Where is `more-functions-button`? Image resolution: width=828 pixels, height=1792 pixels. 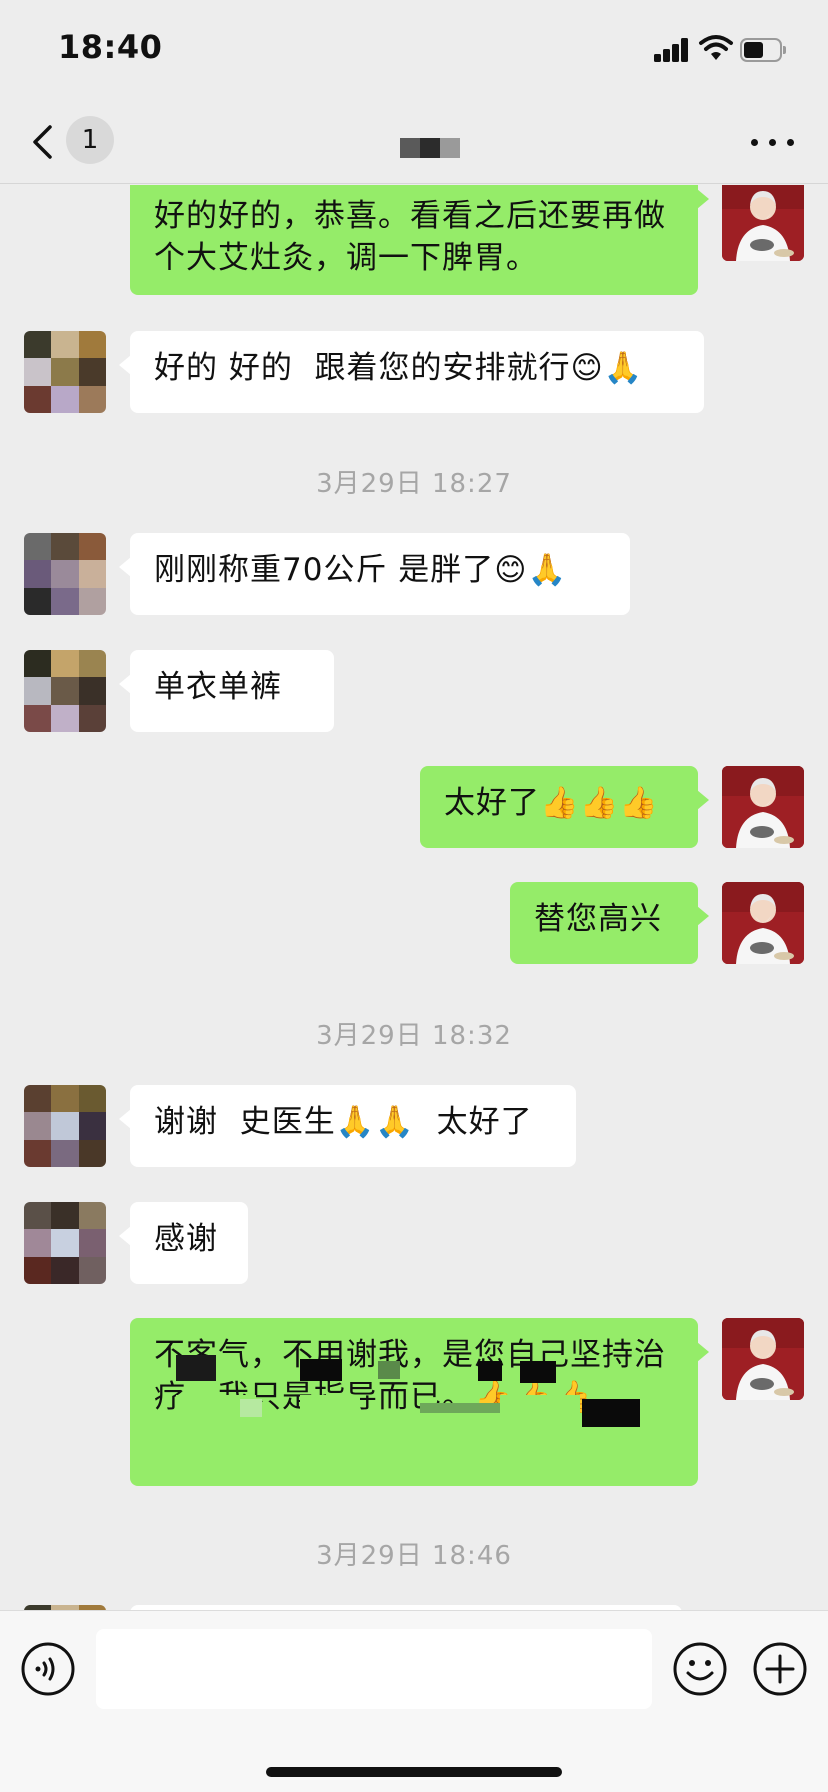
more-functions-button is located at coordinates (780, 1669).